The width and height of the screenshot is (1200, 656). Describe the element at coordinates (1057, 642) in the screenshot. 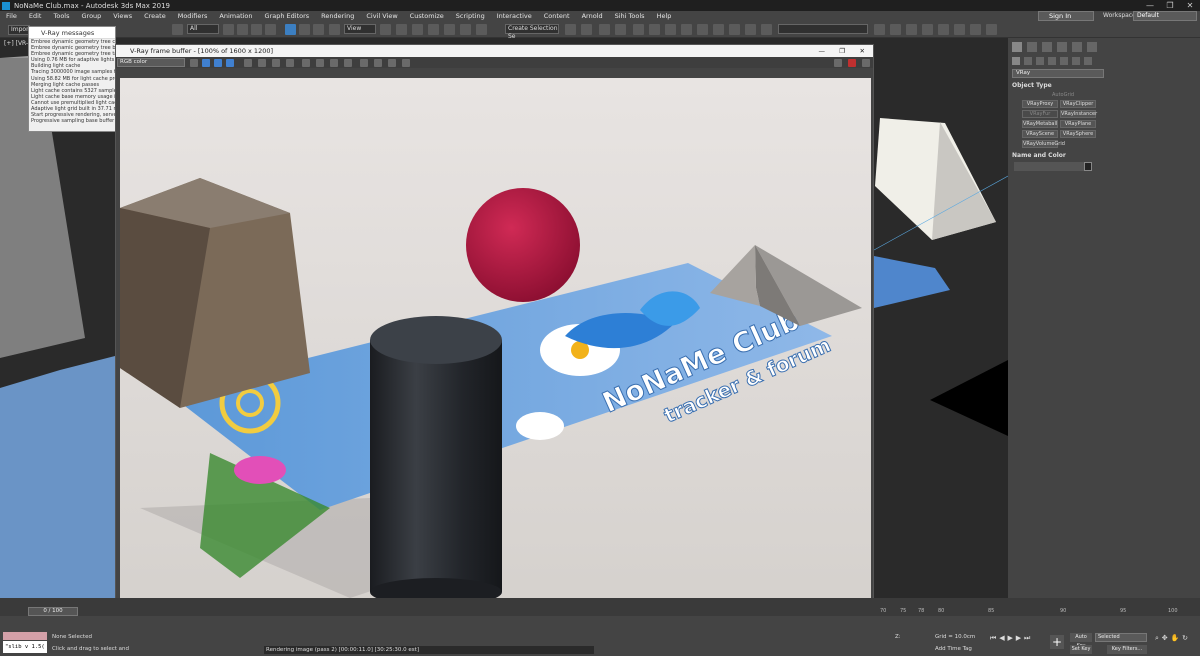

I see `set-key-plus-icon: +` at that location.